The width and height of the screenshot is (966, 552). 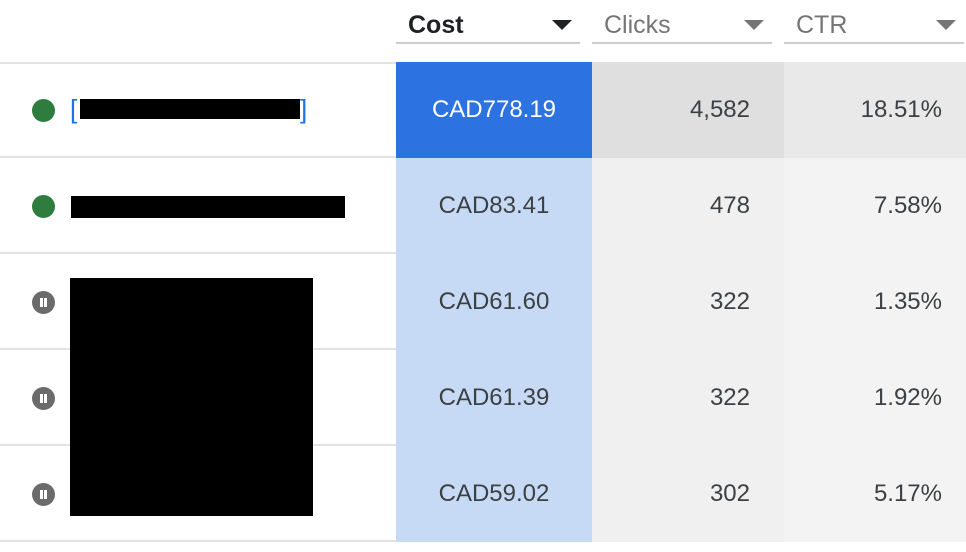 I want to click on column-header-ctr: CTR, so click(x=874, y=26).